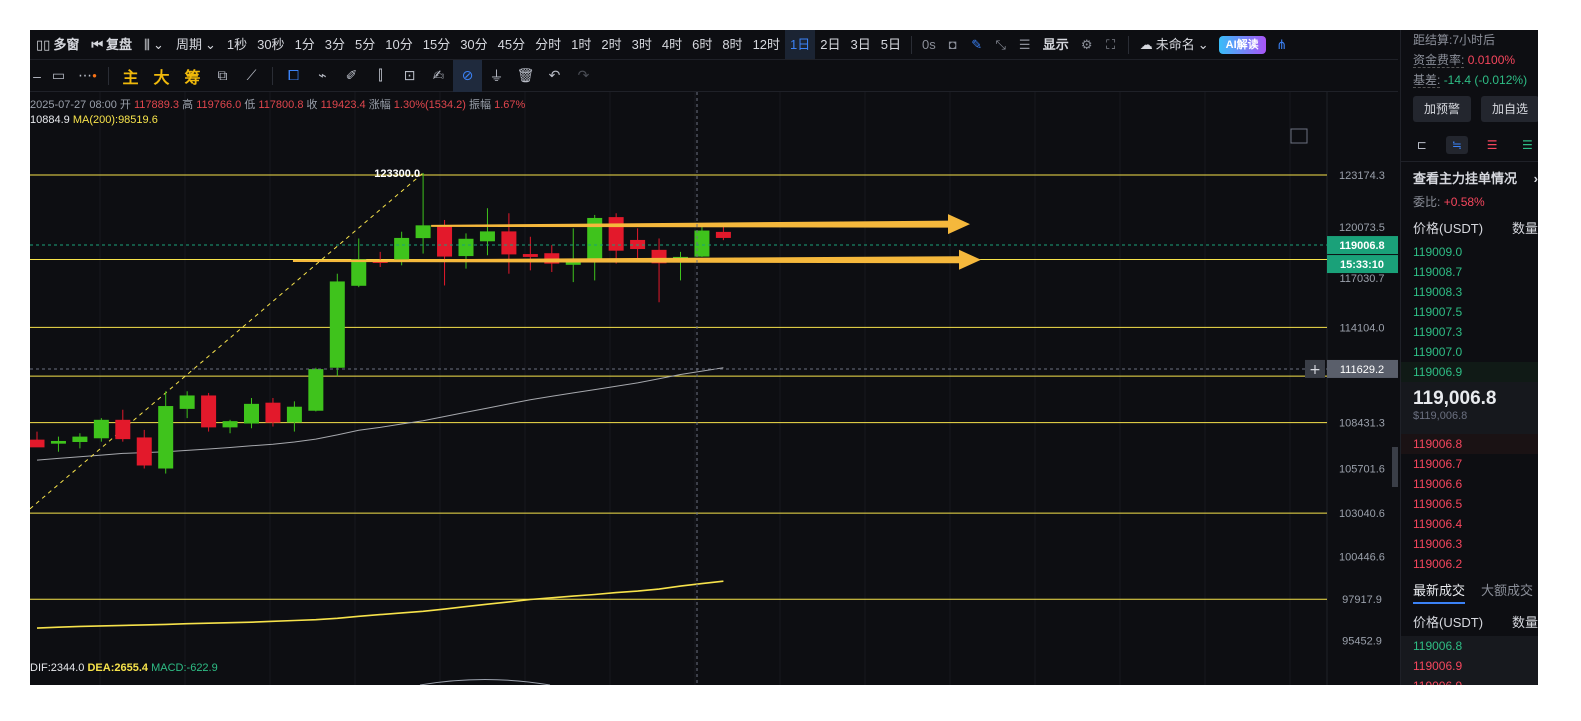 This screenshot has width=1581, height=721. I want to click on period-8: 45分, so click(511, 44).